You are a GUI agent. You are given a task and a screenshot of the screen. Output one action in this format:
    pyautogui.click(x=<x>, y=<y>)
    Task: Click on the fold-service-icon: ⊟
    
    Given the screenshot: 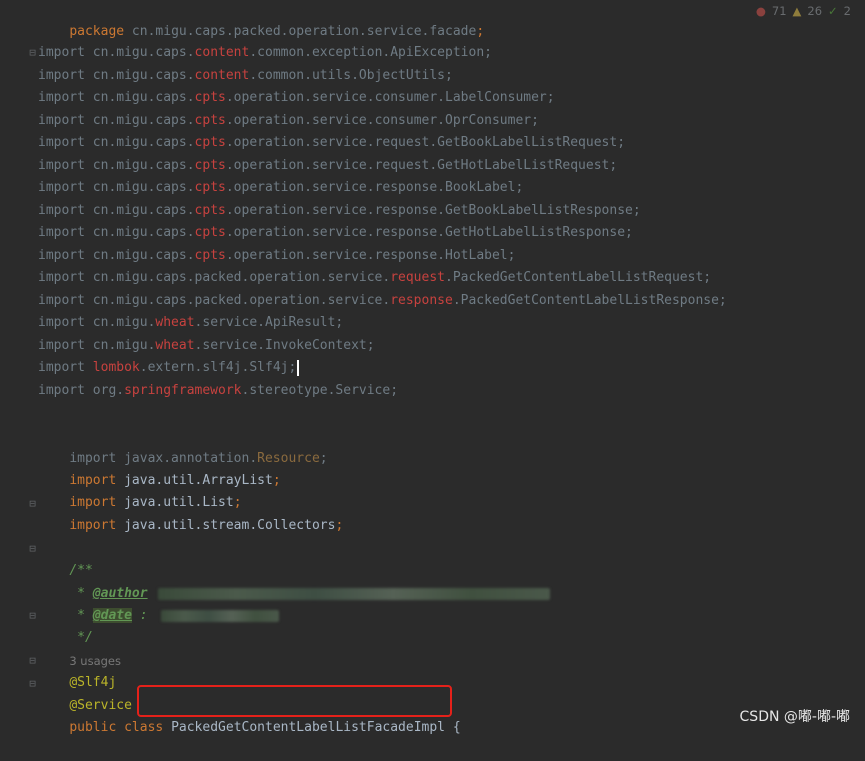 What is the action you would take?
    pyautogui.click(x=32, y=684)
    